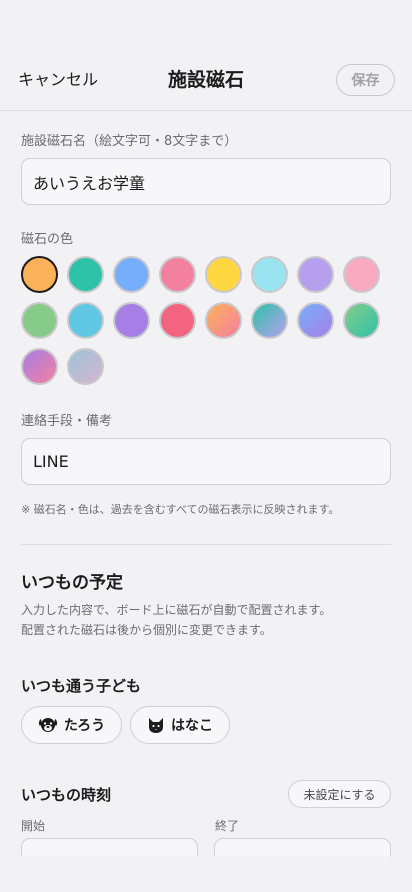  Describe the element at coordinates (146, 630) in the screenshot. I see `schedule-description-line2: 配置された磁石は後から個別に変更できます。` at that location.